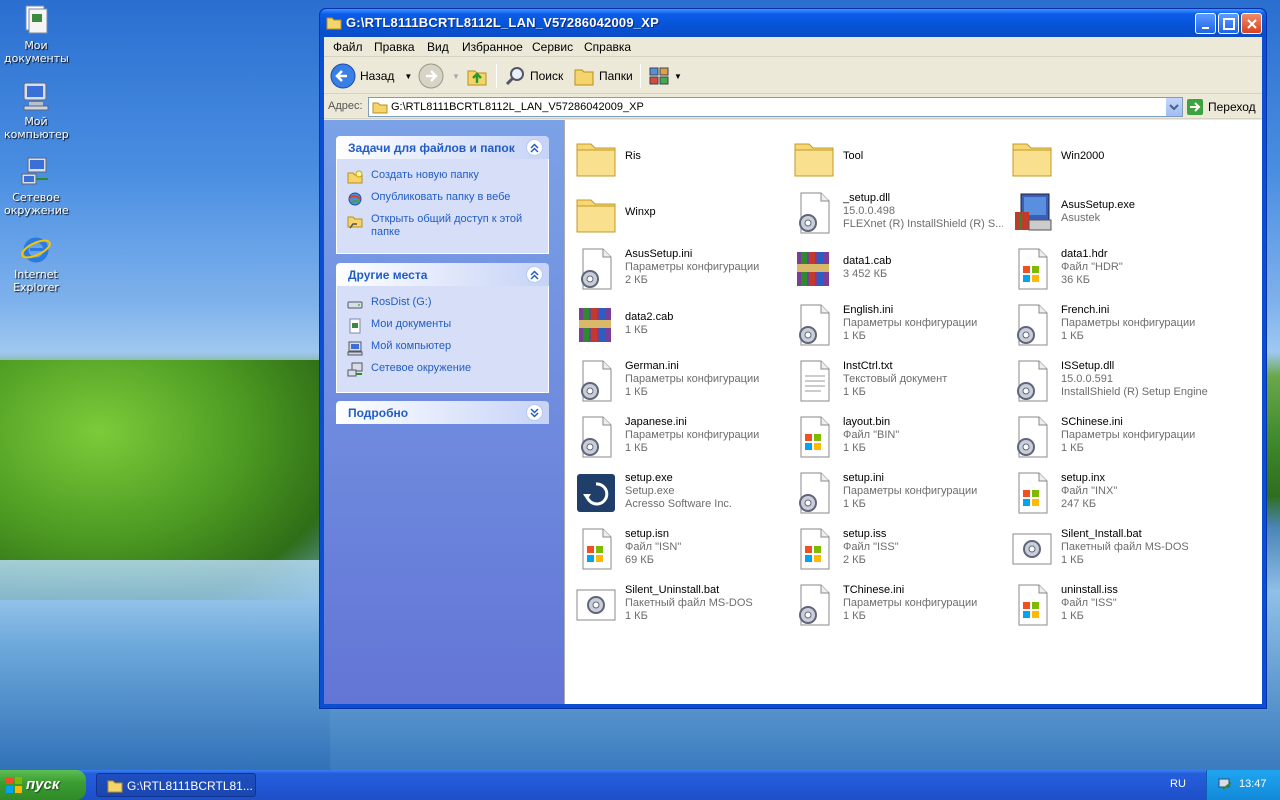 This screenshot has height=800, width=1280. What do you see at coordinates (534, 412) in the screenshot?
I see `expand-chevron-icon` at bounding box center [534, 412].